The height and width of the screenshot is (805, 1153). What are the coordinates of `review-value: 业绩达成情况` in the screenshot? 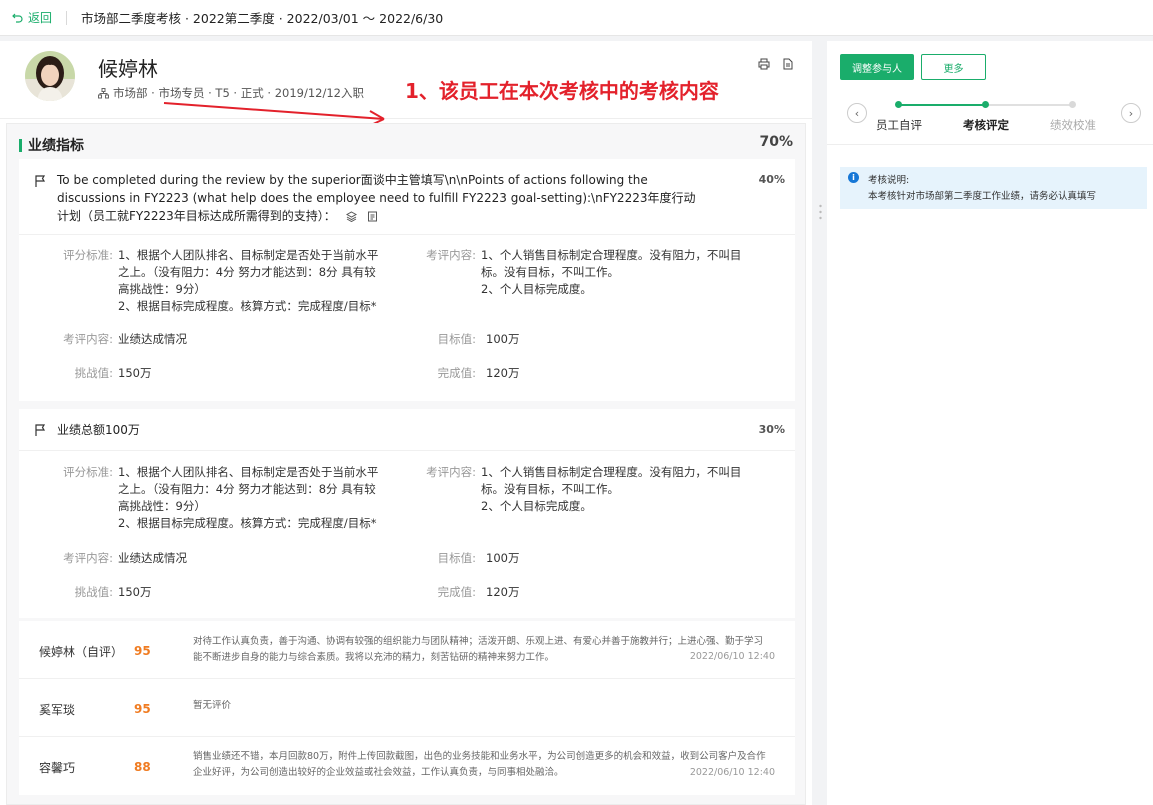 It's located at (152, 558).